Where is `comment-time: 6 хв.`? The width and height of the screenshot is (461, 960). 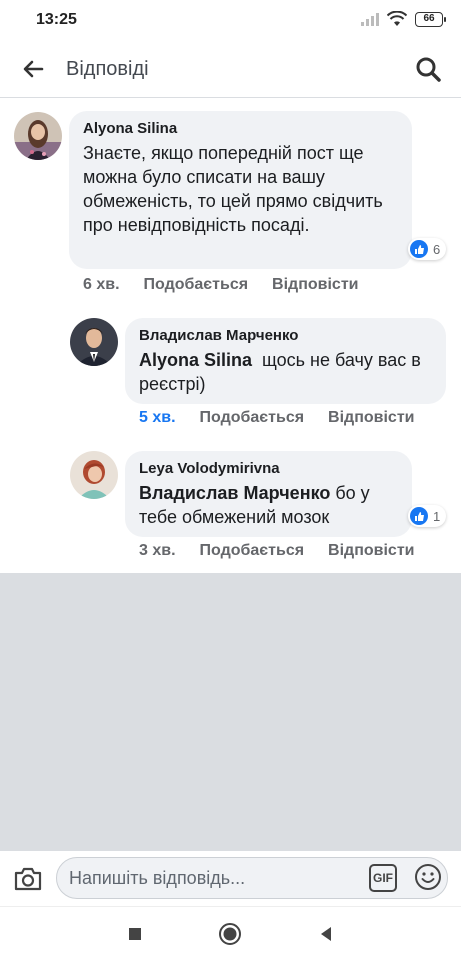 comment-time: 6 хв. is located at coordinates (101, 285).